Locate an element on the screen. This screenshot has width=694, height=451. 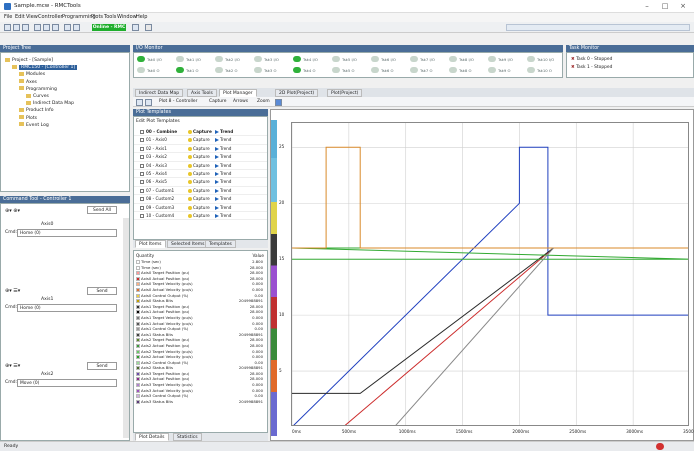
template-row: 10 - Custom4 Capture Trend is located at coordinates (200, 216).